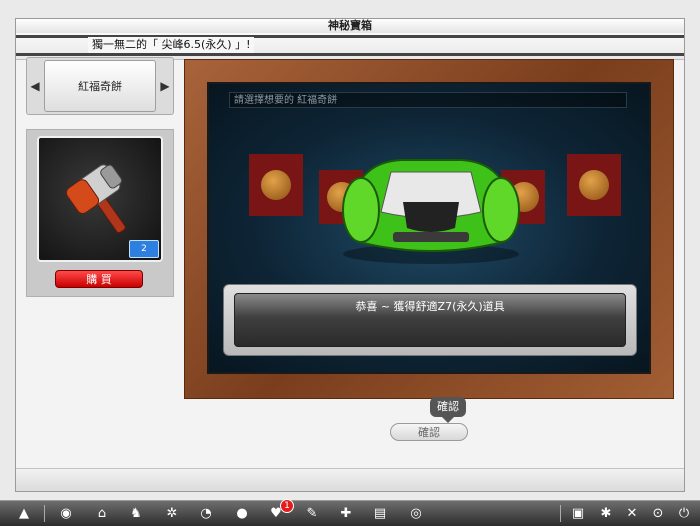 The width and height of the screenshot is (700, 526). I want to click on select-prompt: 請選擇想要的 紅福奇餅, so click(428, 100).